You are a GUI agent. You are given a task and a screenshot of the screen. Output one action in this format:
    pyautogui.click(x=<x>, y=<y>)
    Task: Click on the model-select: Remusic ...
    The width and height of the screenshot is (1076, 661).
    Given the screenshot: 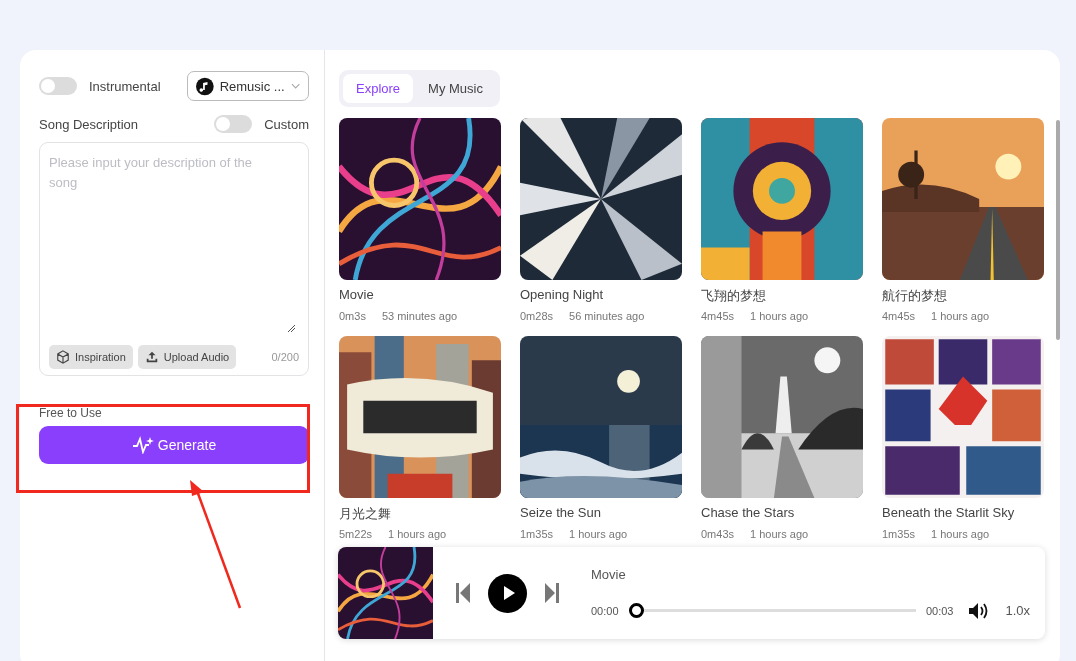 What is the action you would take?
    pyautogui.click(x=248, y=86)
    